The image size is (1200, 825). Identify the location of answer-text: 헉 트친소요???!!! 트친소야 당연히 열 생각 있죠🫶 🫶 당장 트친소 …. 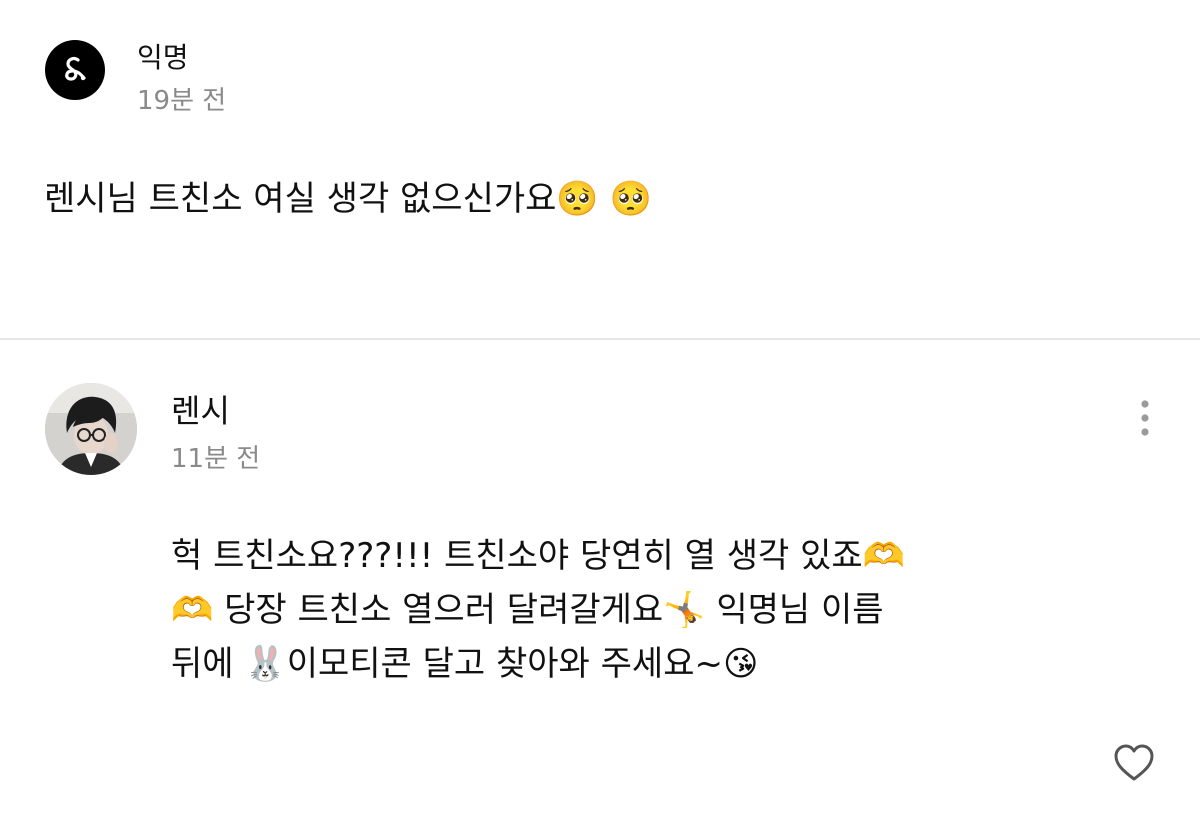
(538, 610).